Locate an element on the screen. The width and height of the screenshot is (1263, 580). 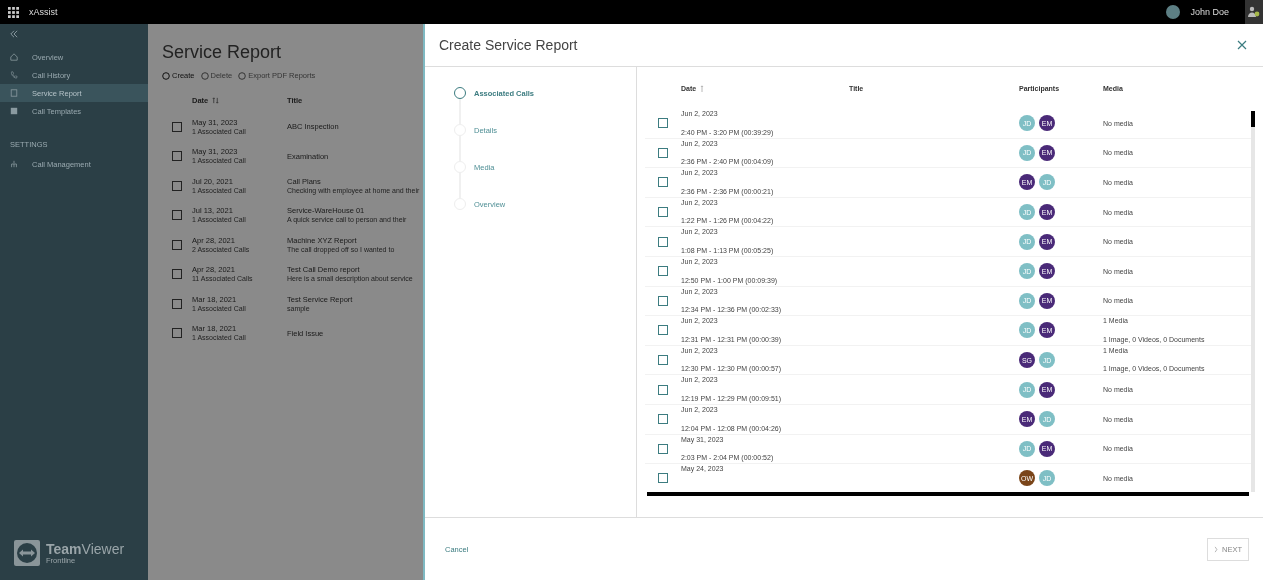
brand-name: TeamViewer is located at coordinates (85, 548).